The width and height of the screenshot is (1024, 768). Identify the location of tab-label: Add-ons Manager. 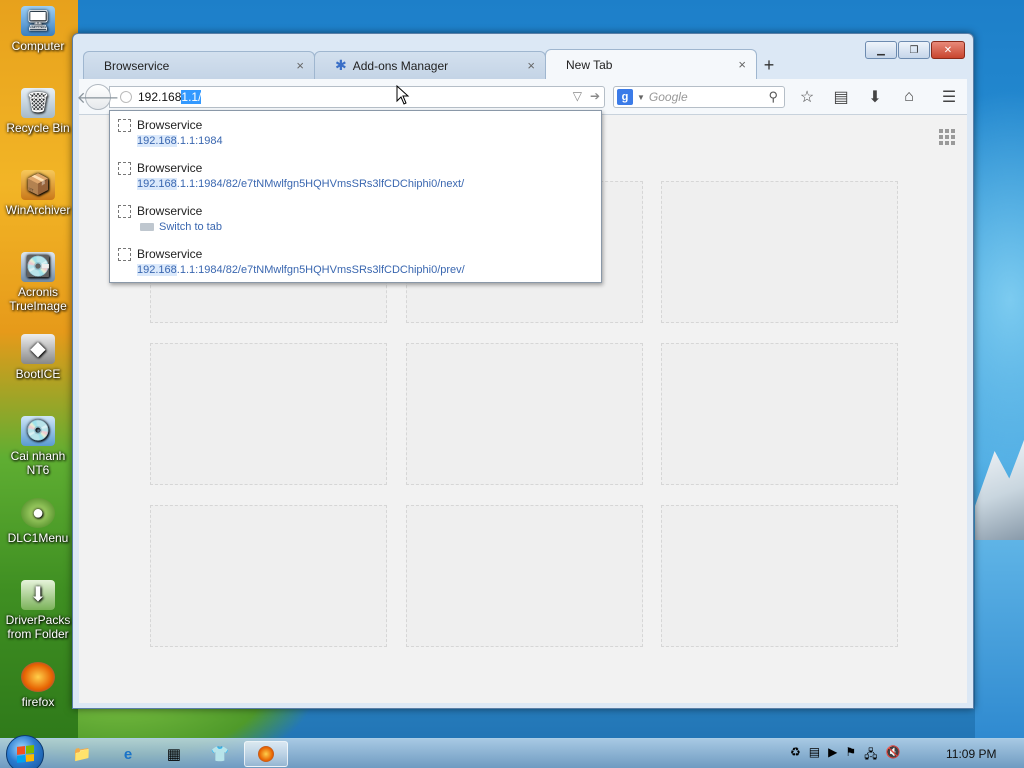
(400, 65).